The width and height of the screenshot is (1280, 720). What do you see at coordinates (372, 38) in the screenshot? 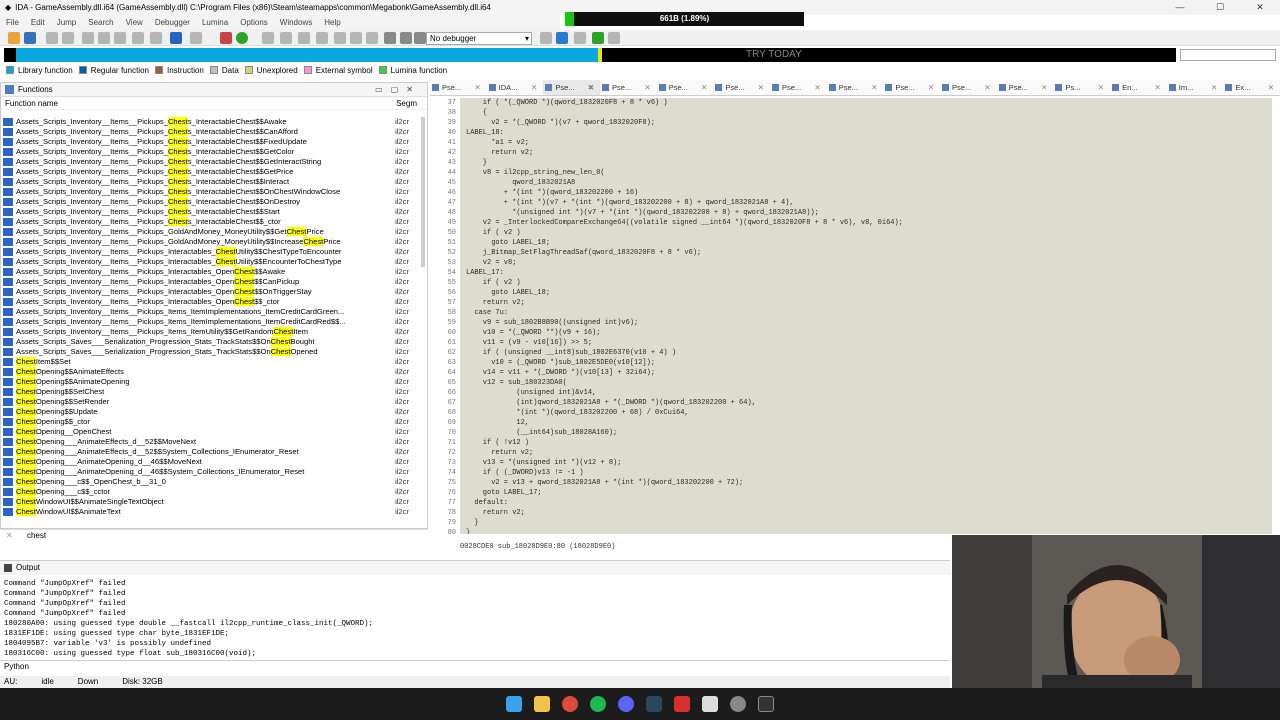
I see `cancel-icon` at bounding box center [372, 38].